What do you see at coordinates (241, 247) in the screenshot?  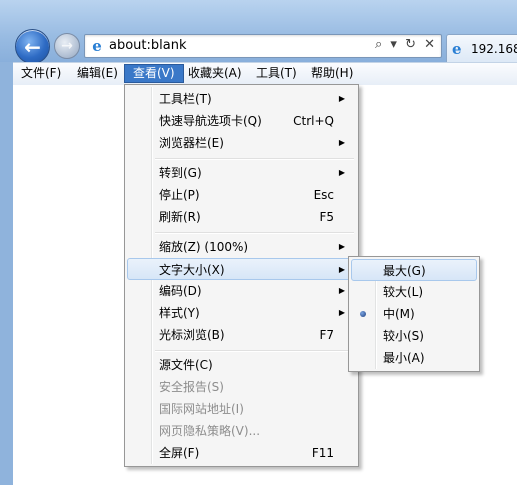 I see `menu-item-zoom: 缩放(Z) (100%) ▶` at bounding box center [241, 247].